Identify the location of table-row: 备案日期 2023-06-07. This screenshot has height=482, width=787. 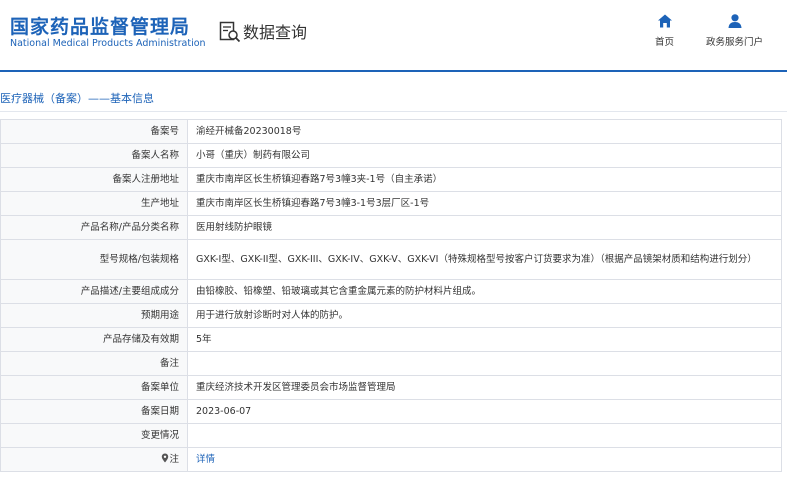
(391, 411).